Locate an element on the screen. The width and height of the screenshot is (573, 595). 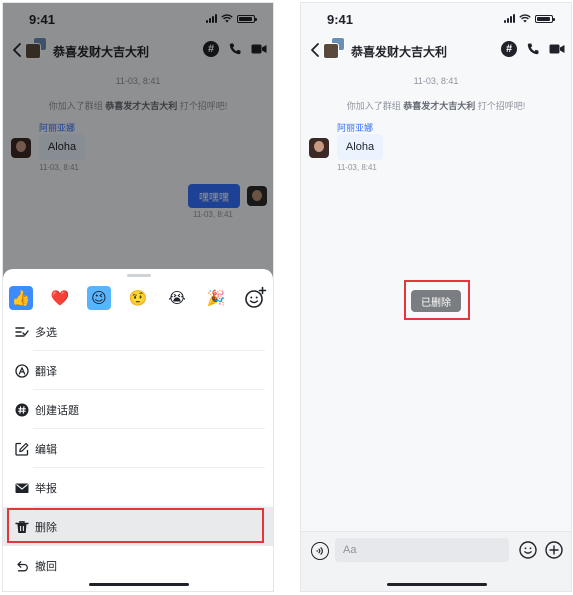
menu-label: 创建话题 is located at coordinates (57, 410).